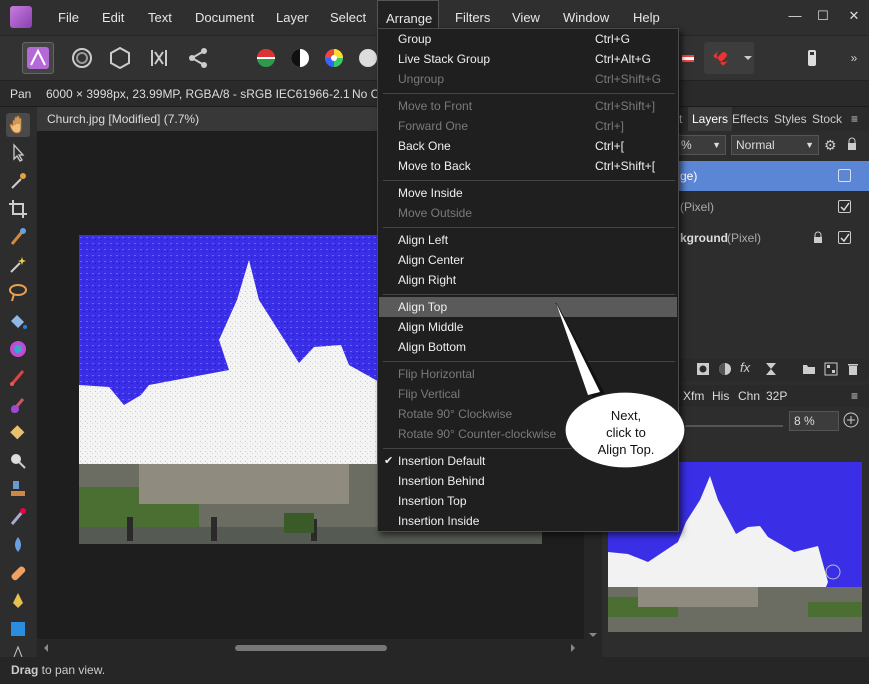 The height and width of the screenshot is (684, 869). Describe the element at coordinates (18, 651) in the screenshot. I see `text-tool-icon` at that location.